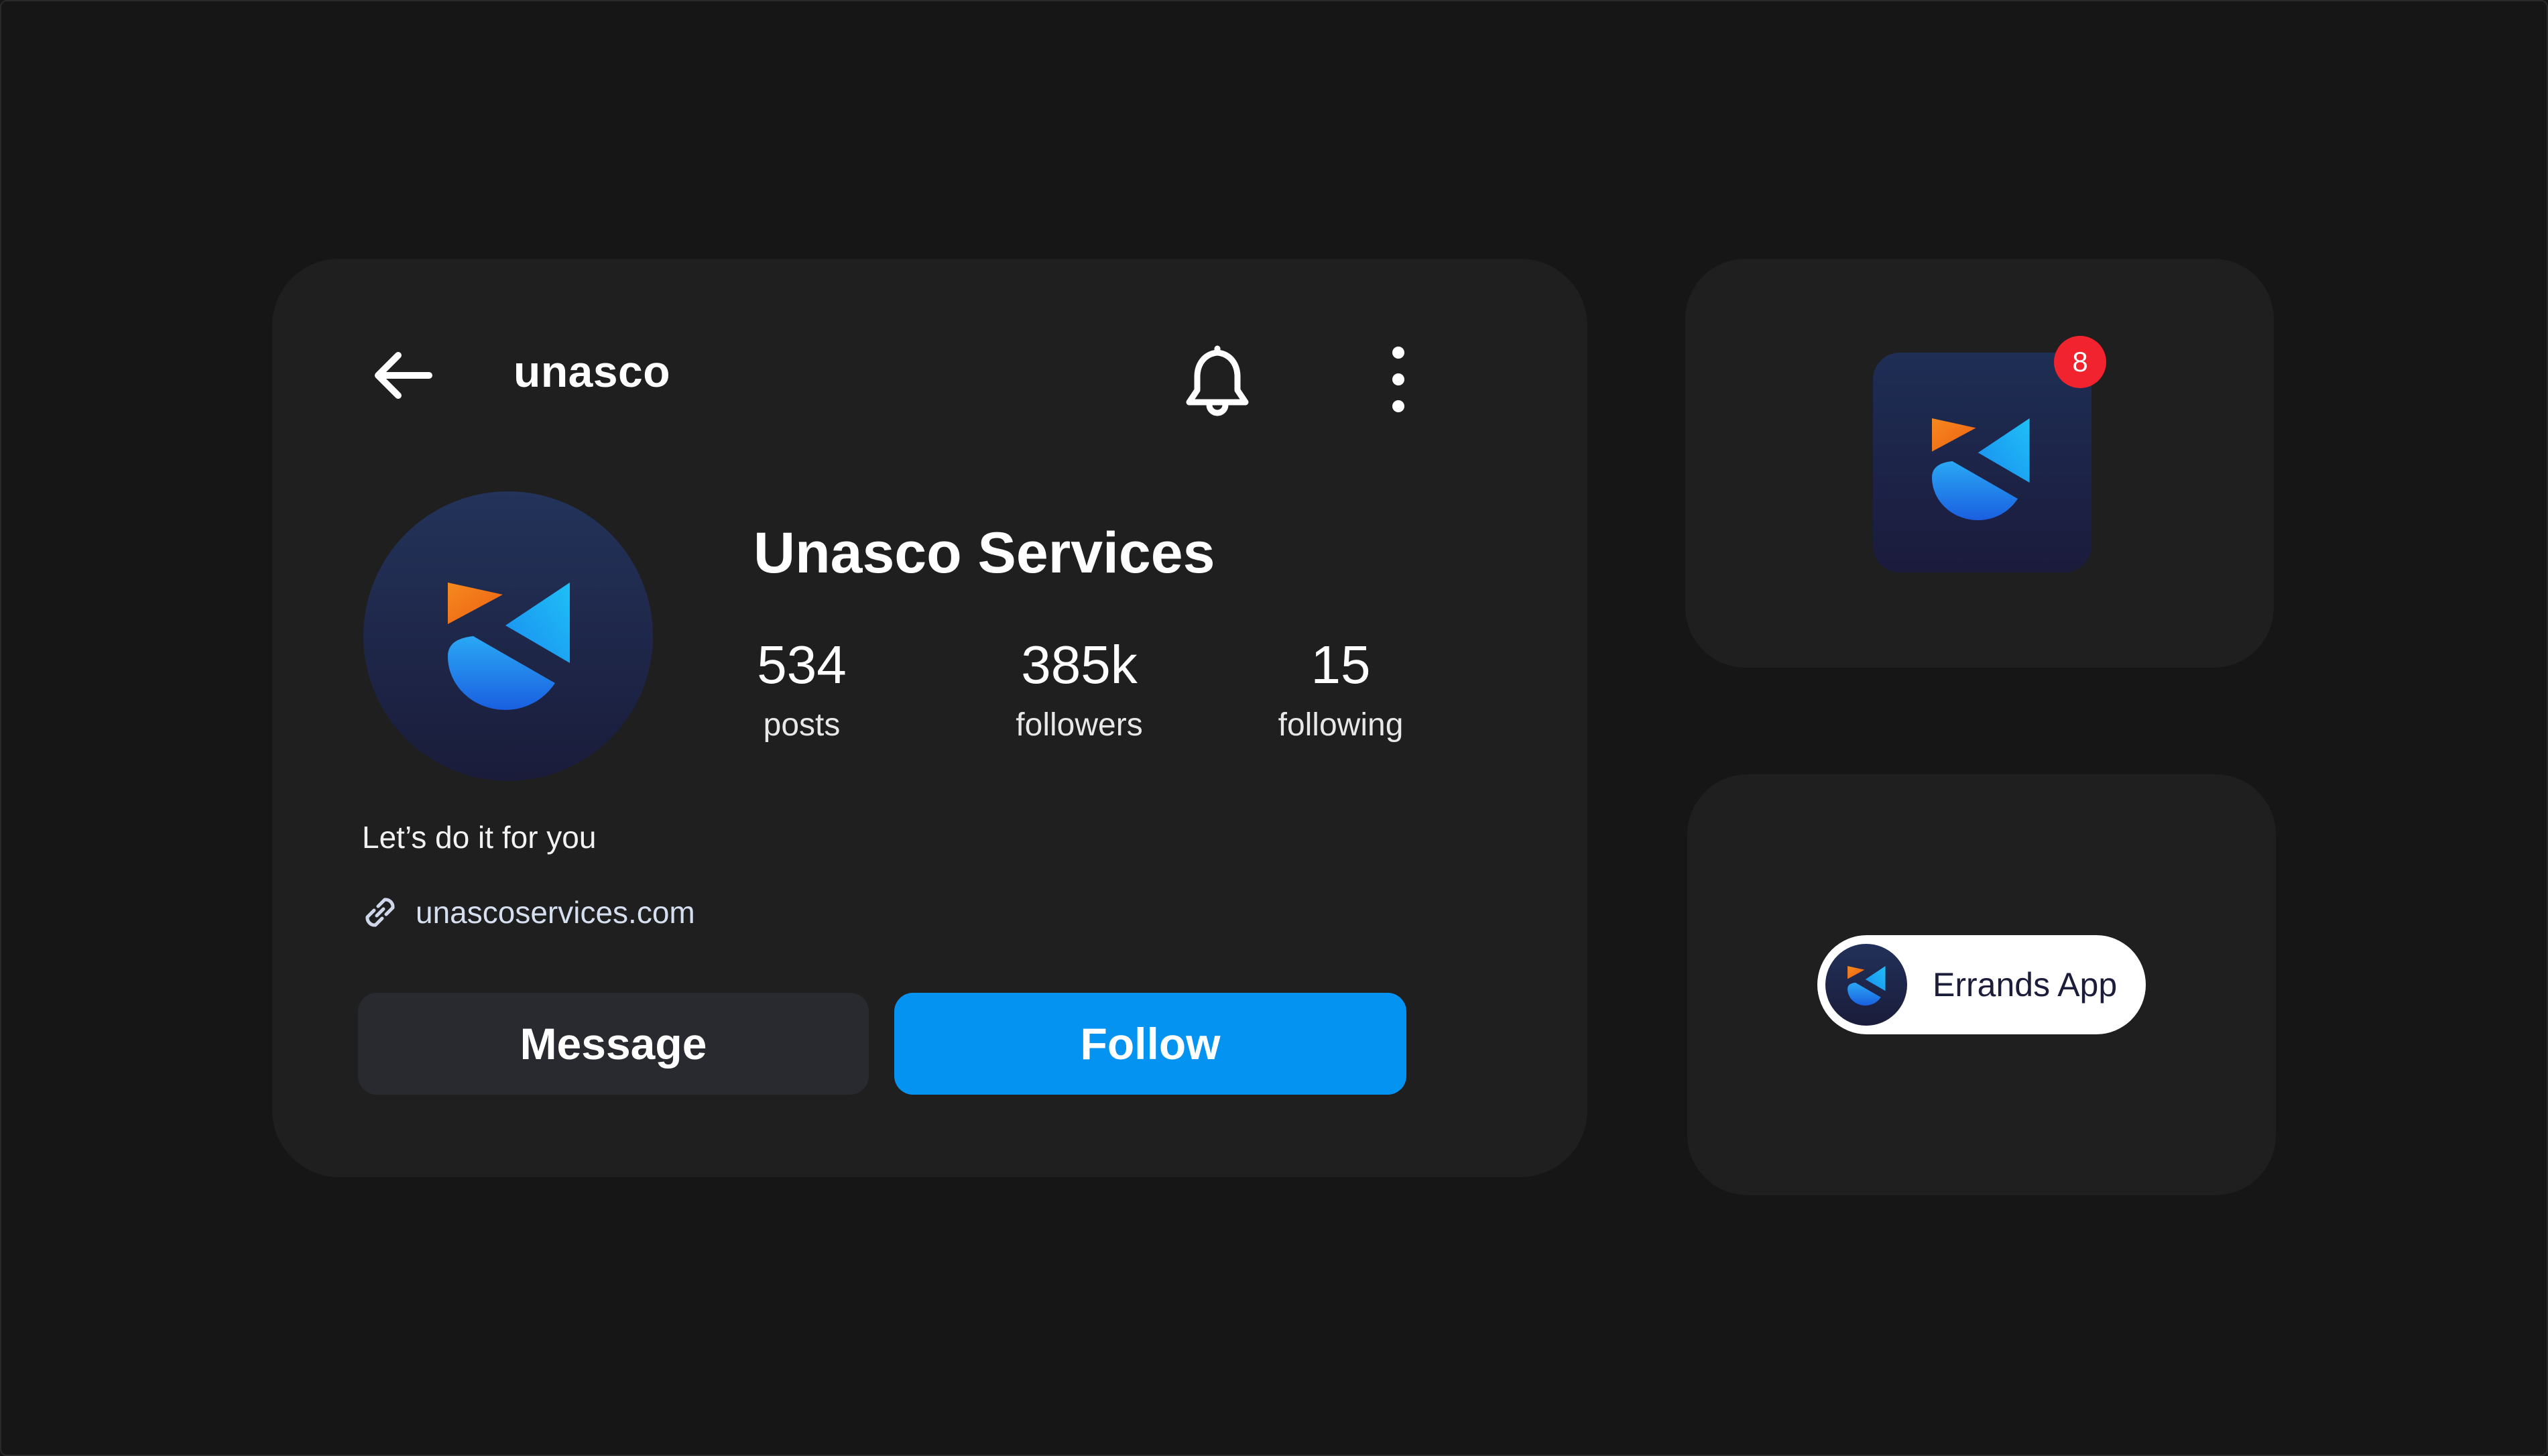 The width and height of the screenshot is (2548, 1456). I want to click on stat-posts-value: 534, so click(802, 664).